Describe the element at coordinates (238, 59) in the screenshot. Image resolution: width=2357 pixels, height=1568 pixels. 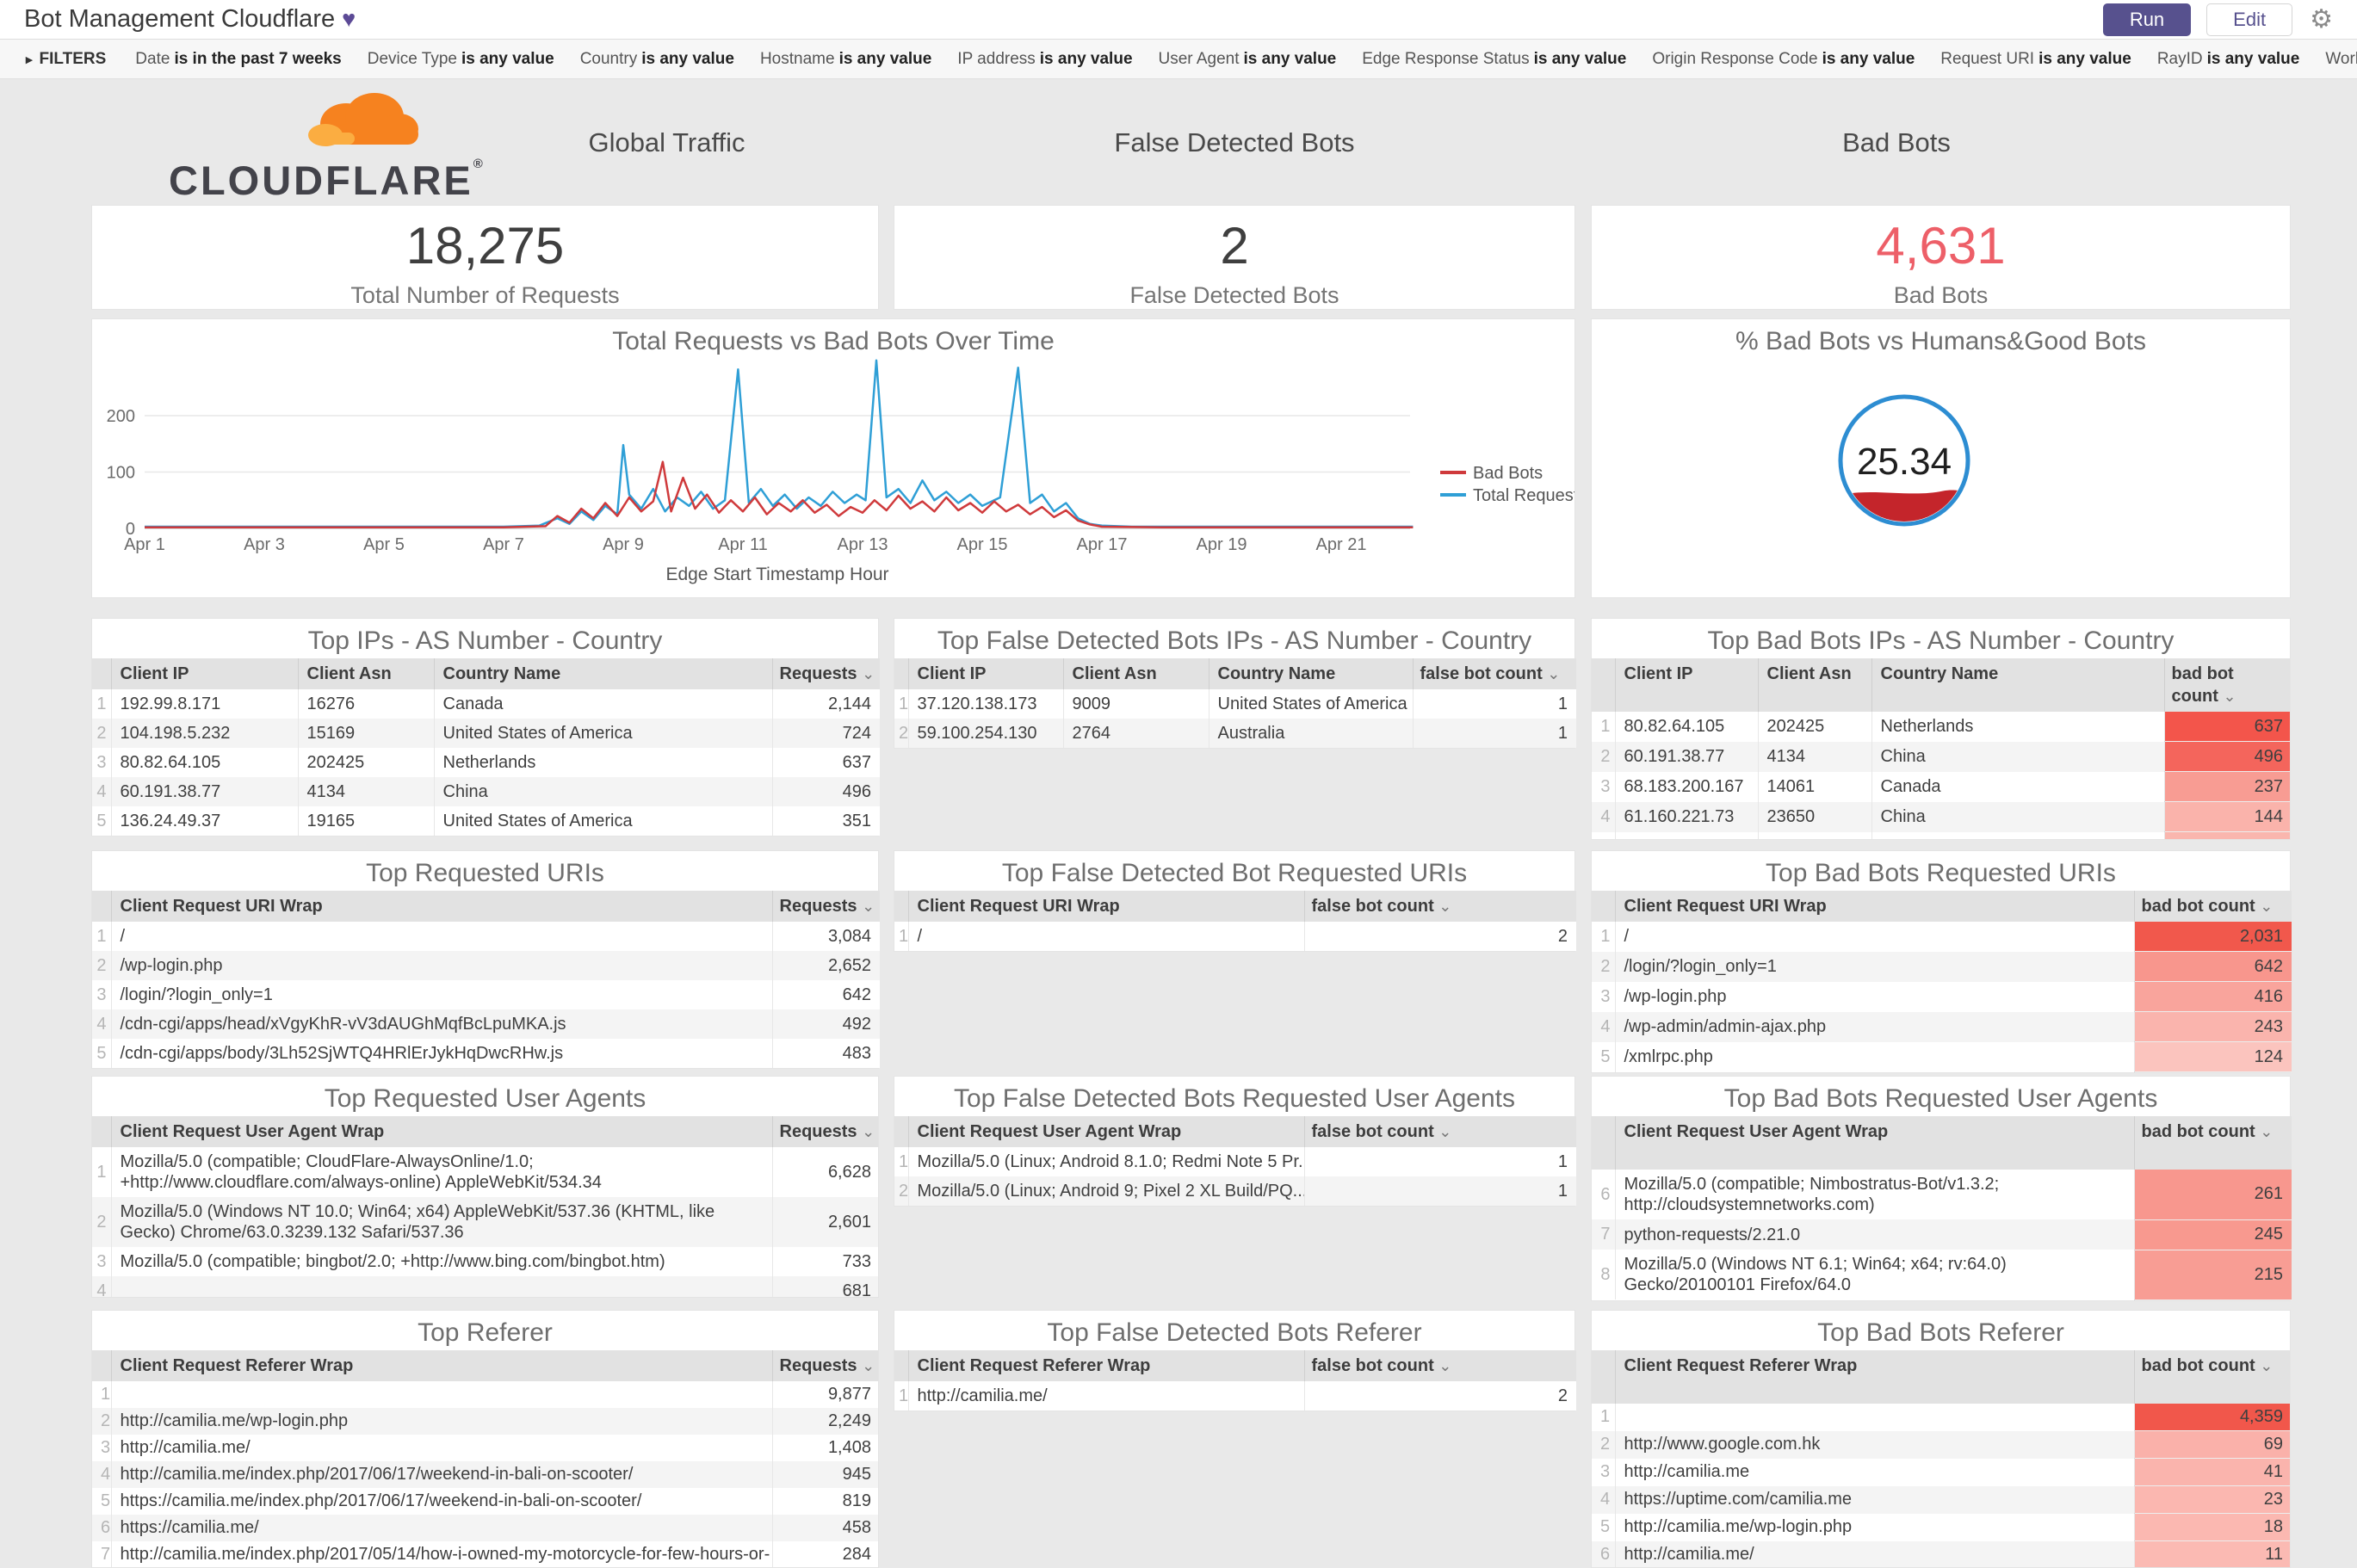
I see `filter-date: Dateis in the past 7 weeks` at that location.